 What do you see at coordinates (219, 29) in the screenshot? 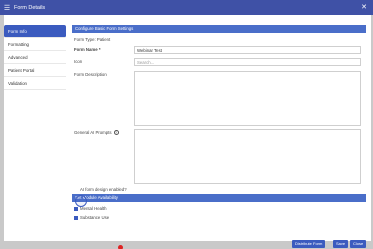
I see `section-header-basic-settings: Configure Basic Form Settings` at bounding box center [219, 29].